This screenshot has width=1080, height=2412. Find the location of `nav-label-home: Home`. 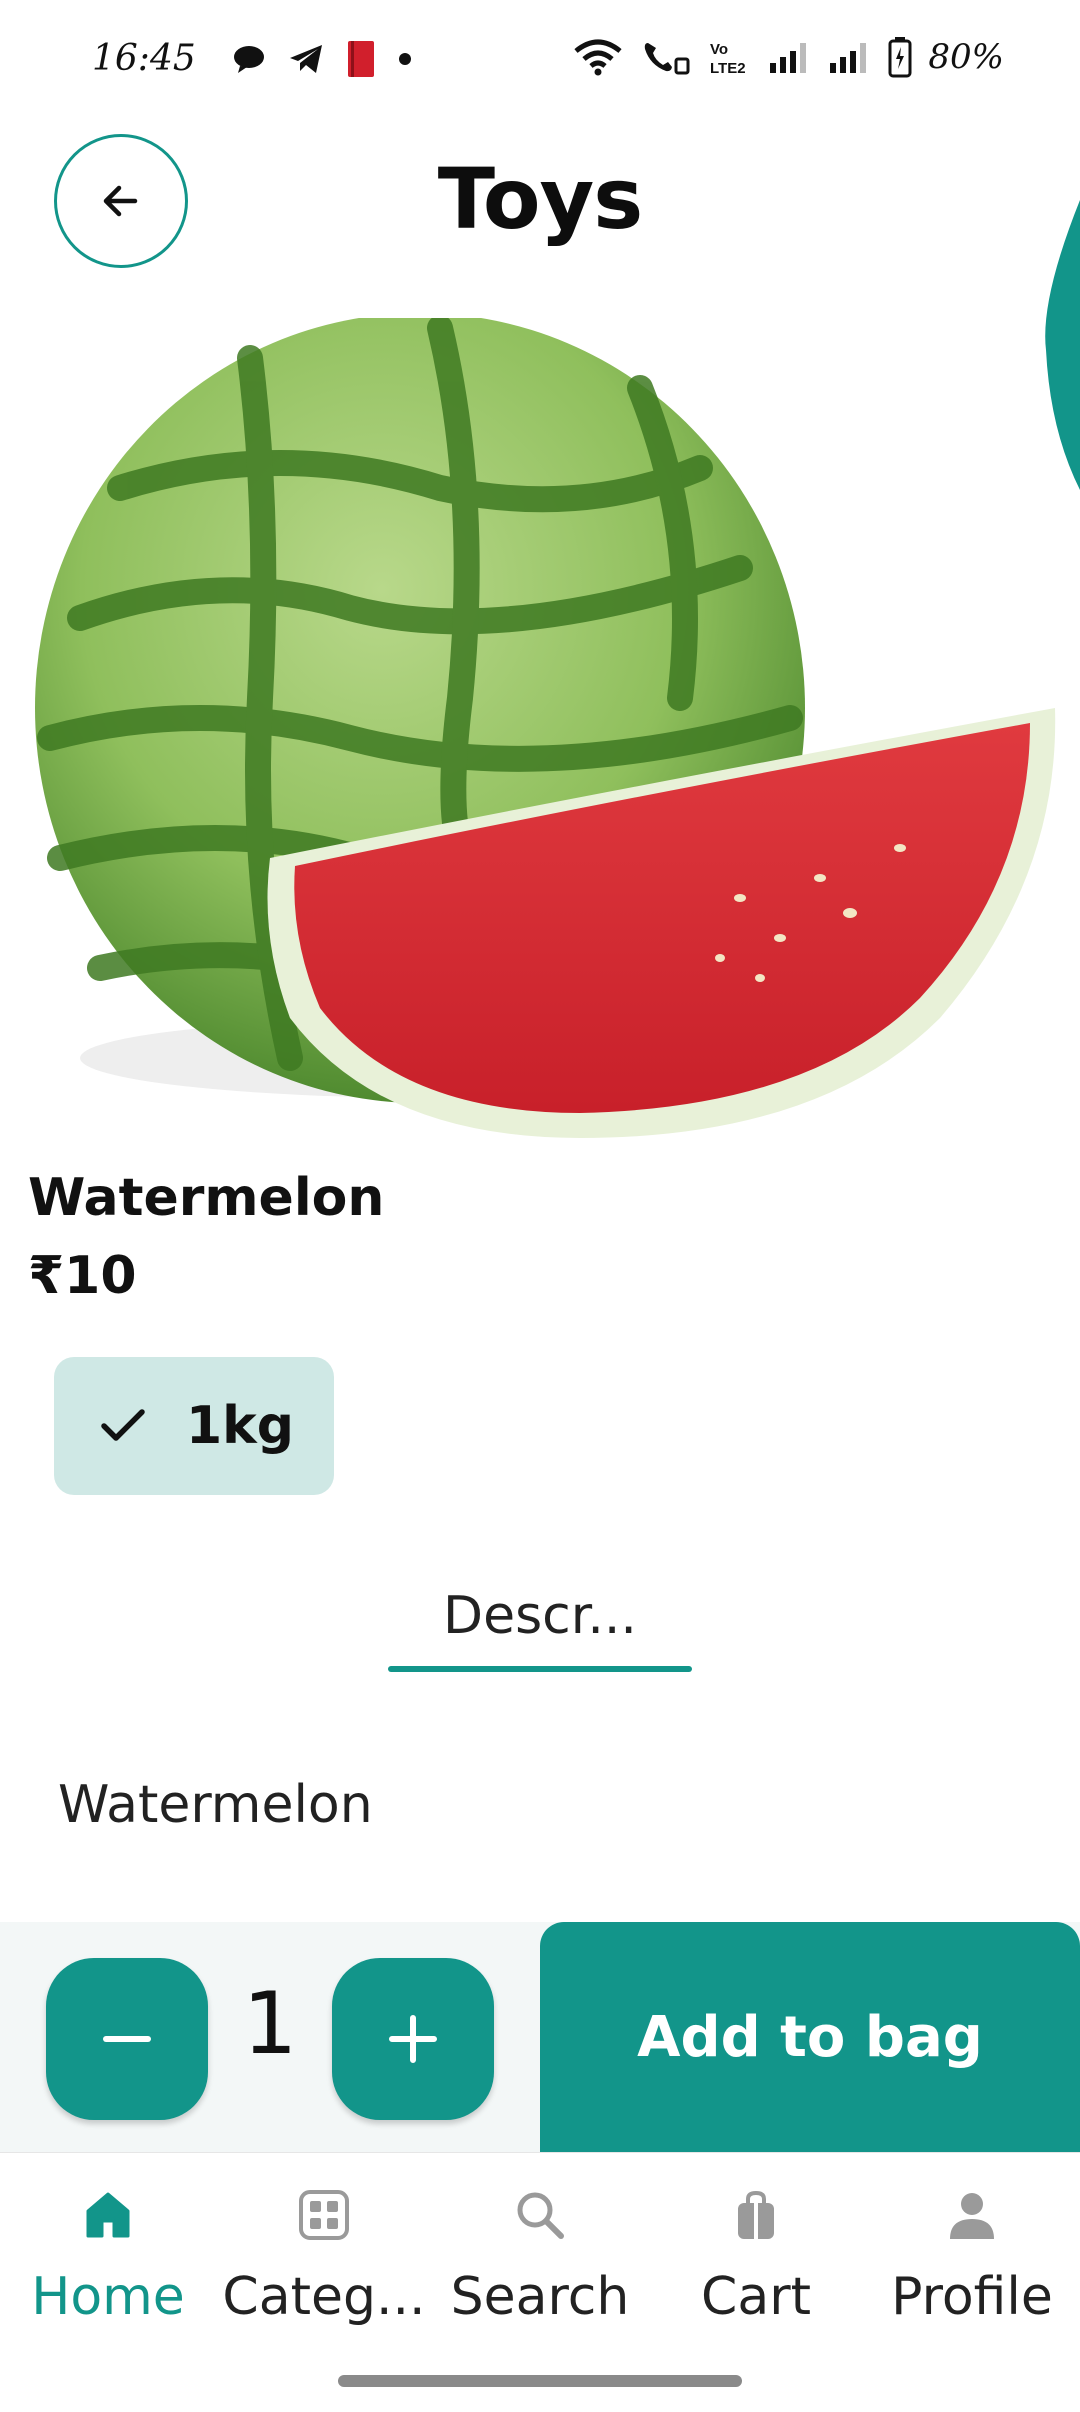

nav-label-home: Home is located at coordinates (108, 2297).